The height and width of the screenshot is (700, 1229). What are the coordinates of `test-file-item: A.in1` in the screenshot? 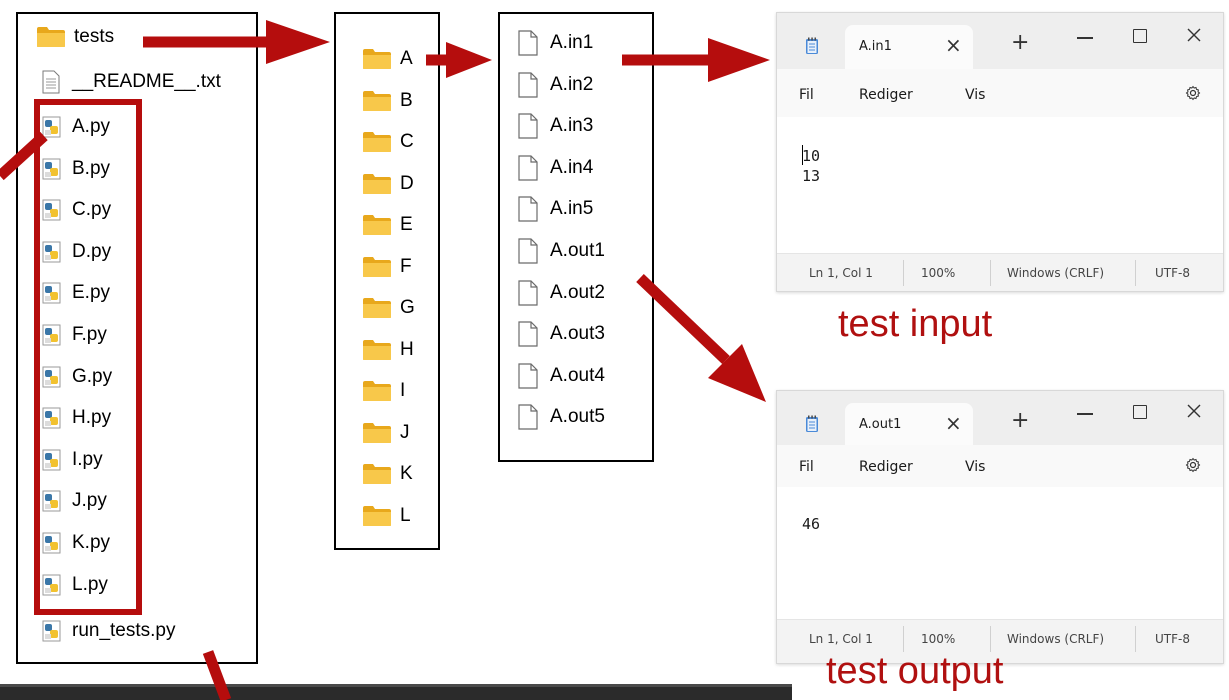 It's located at (555, 43).